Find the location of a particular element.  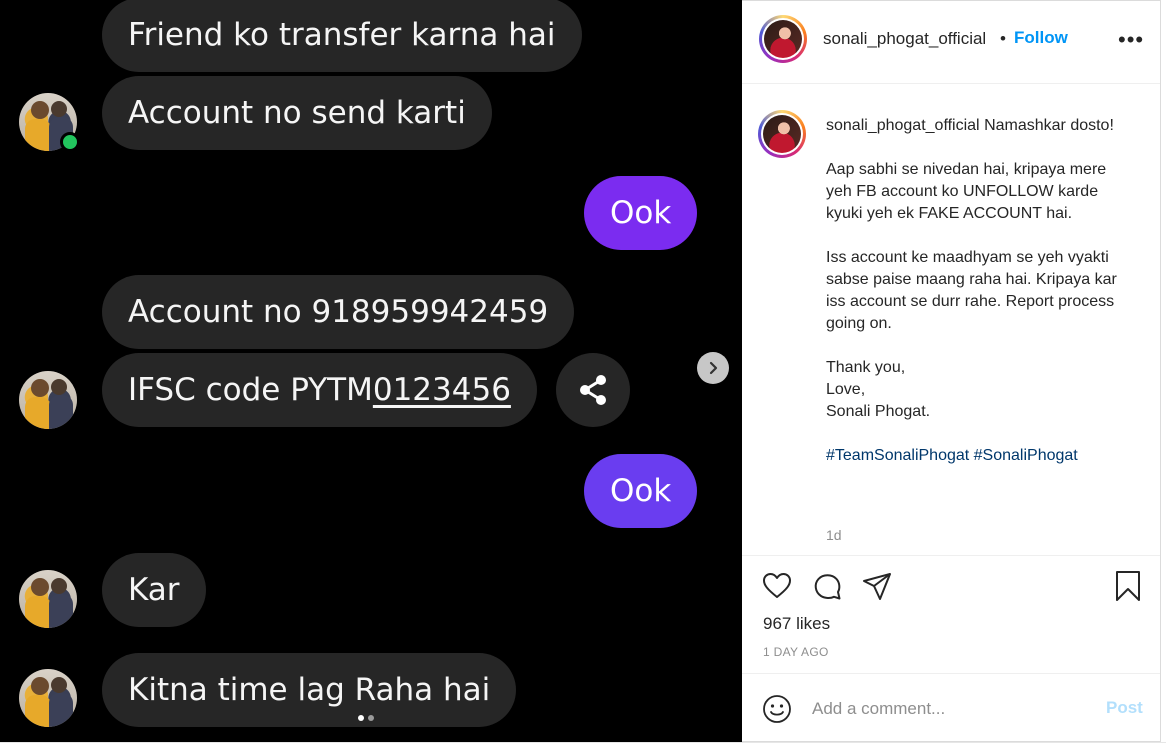

message-text: Friend ko transfer karna hai is located at coordinates (342, 35).